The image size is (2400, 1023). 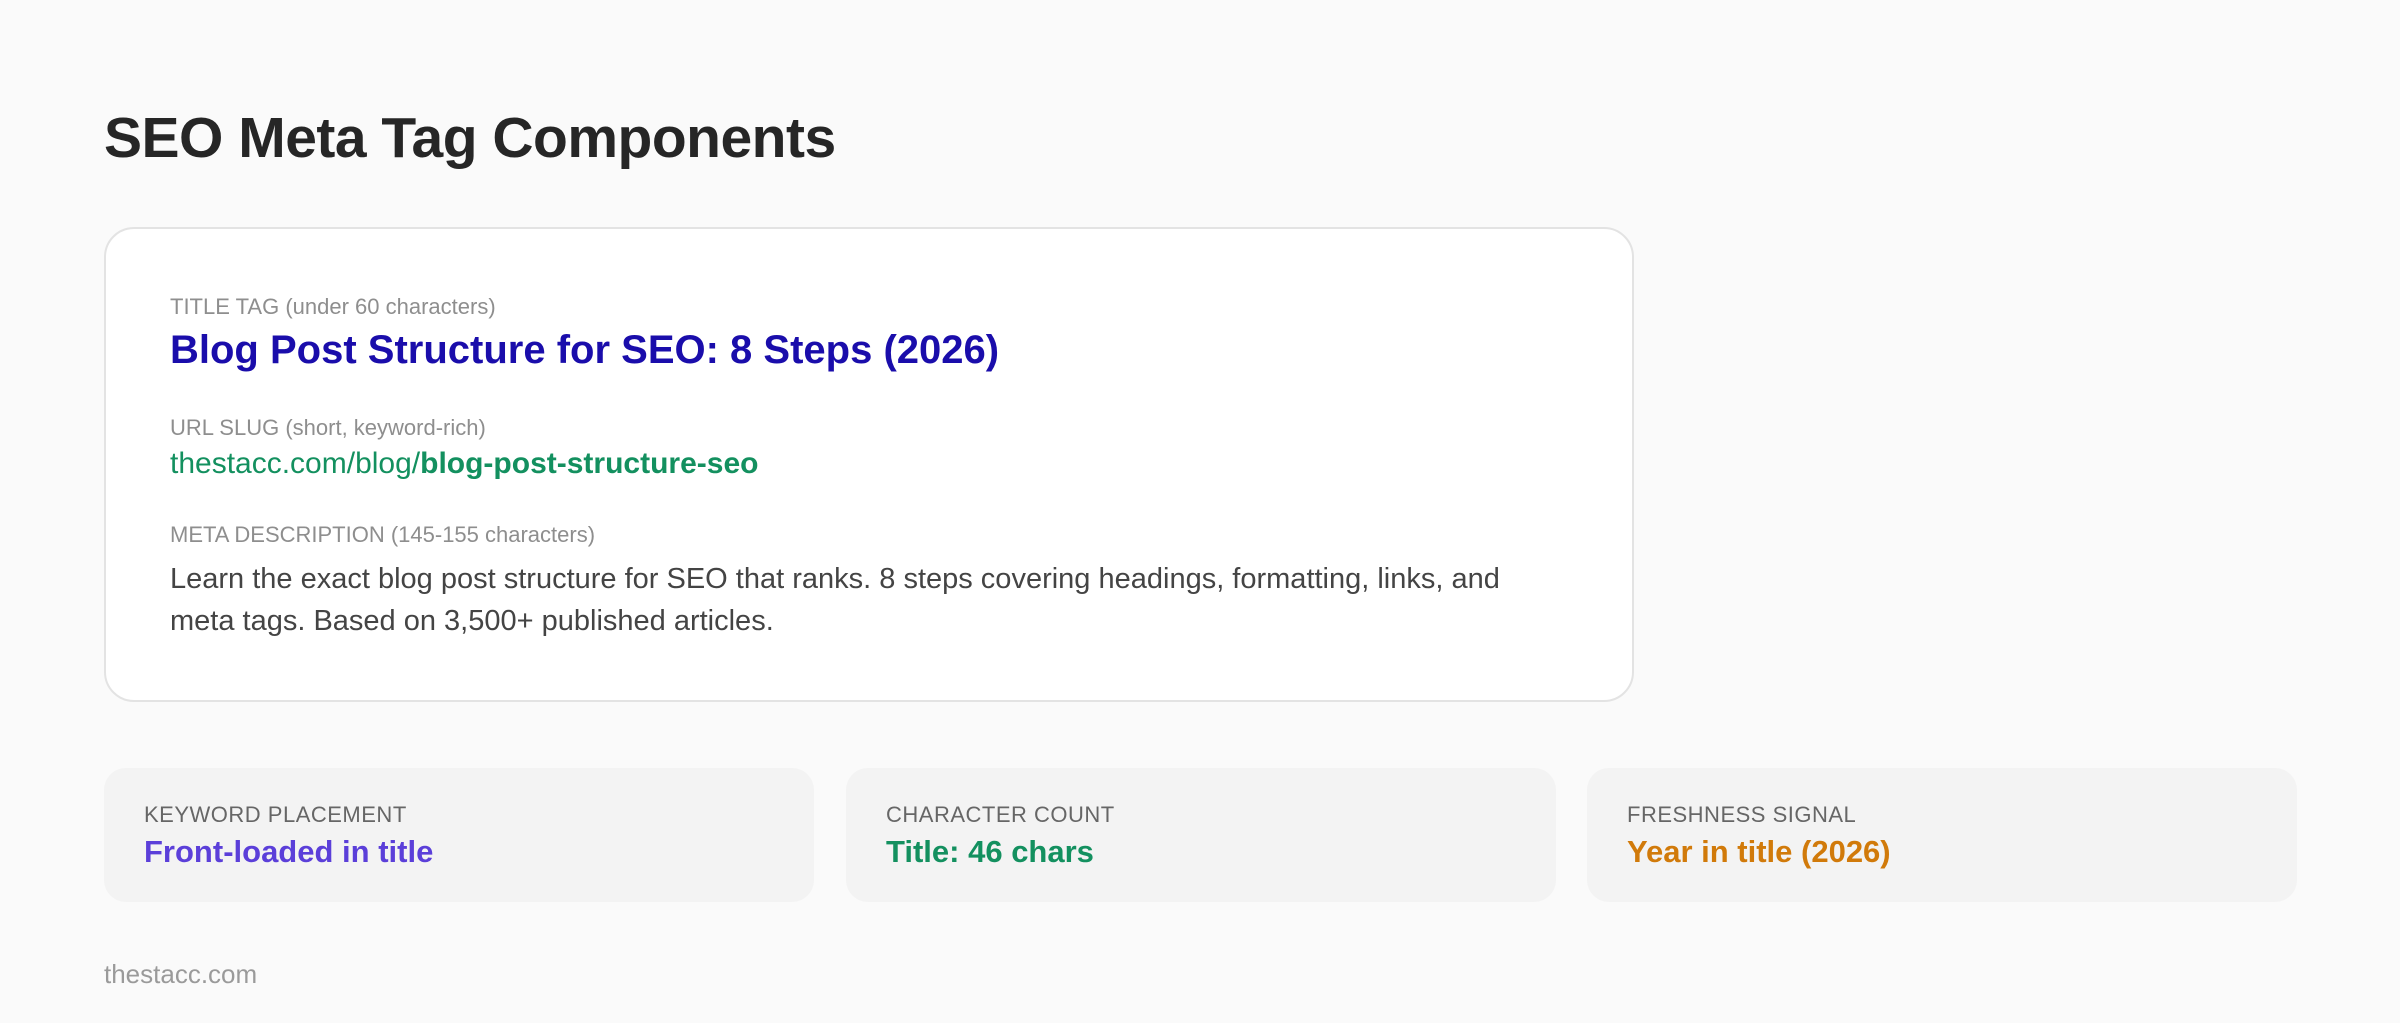 What do you see at coordinates (181, 974) in the screenshot?
I see `footer-domain: thestacc.com` at bounding box center [181, 974].